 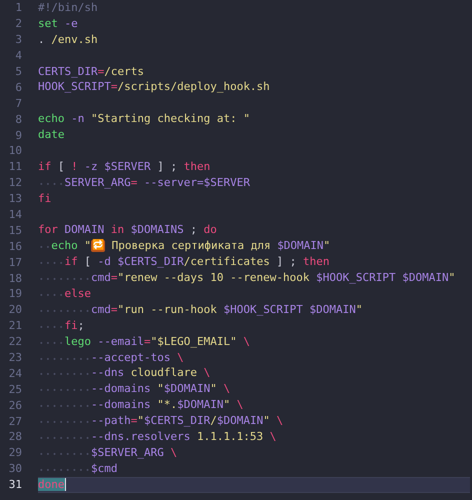 I want to click on code-line: --dns cloudflare \, so click(x=124, y=373).